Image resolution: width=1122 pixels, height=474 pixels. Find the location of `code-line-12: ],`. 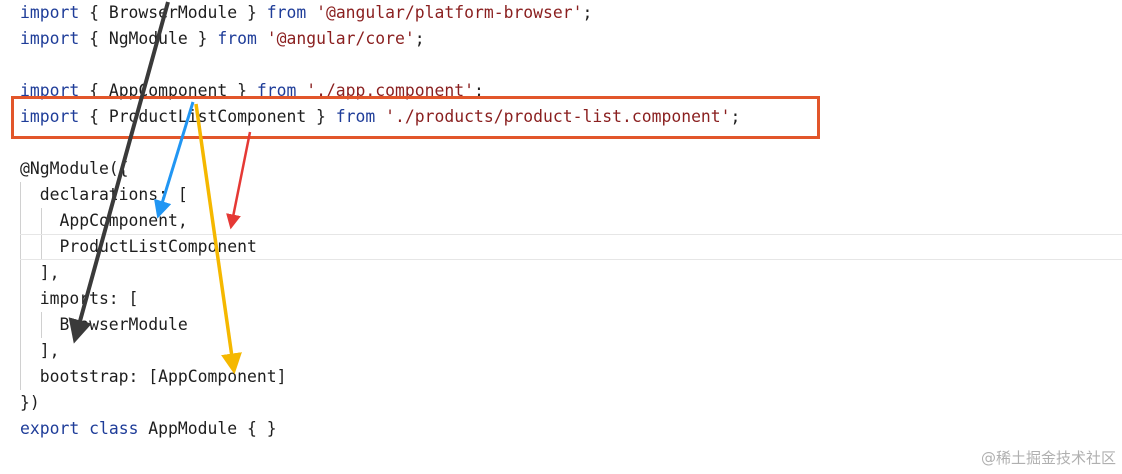

code-line-12: ], is located at coordinates (40, 350).